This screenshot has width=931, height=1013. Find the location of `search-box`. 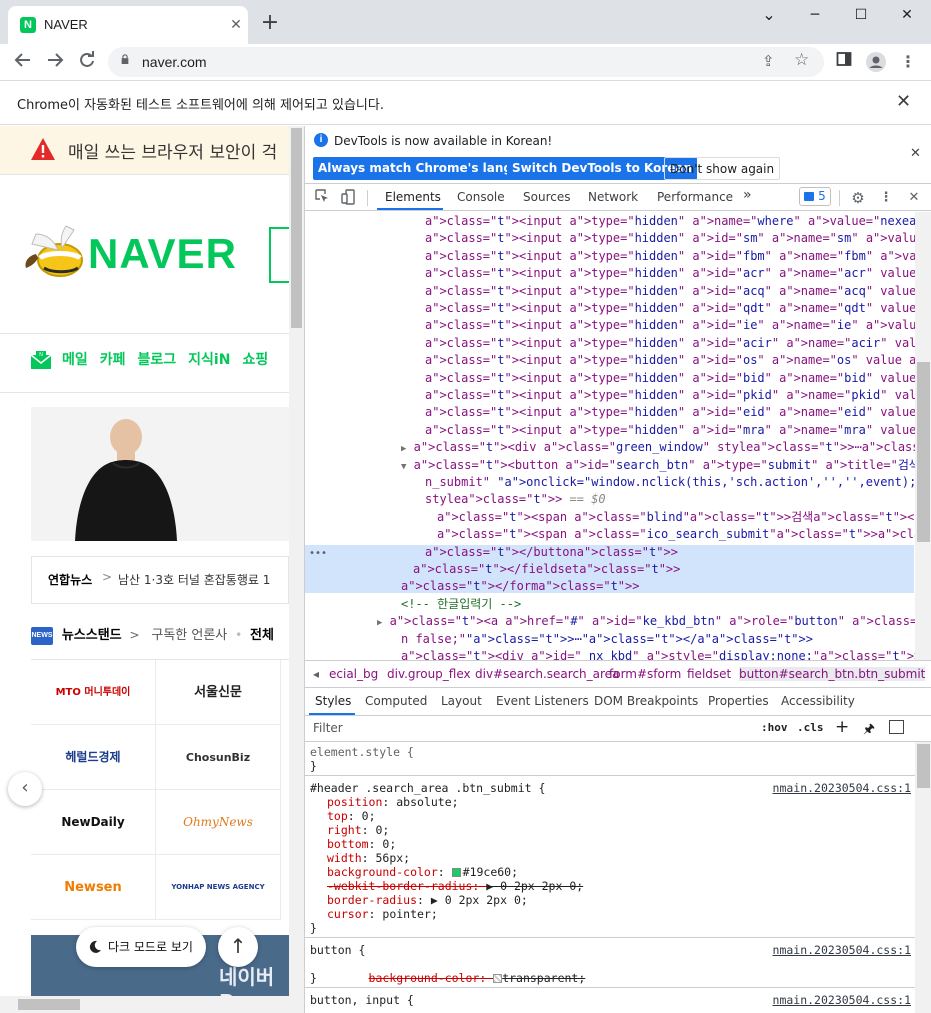

search-box is located at coordinates (279, 255).